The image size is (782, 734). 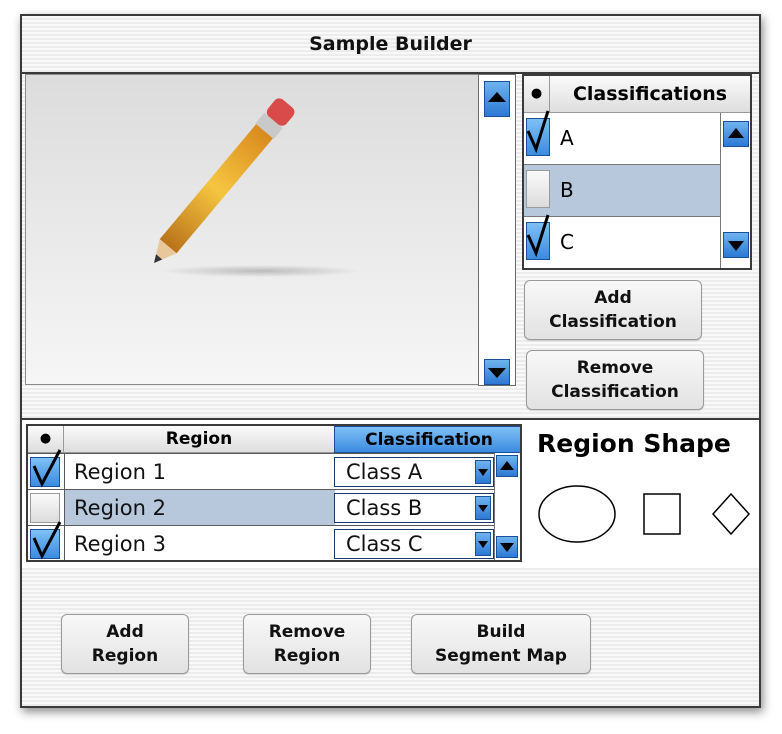 What do you see at coordinates (501, 632) in the screenshot?
I see `build-label-1: Build` at bounding box center [501, 632].